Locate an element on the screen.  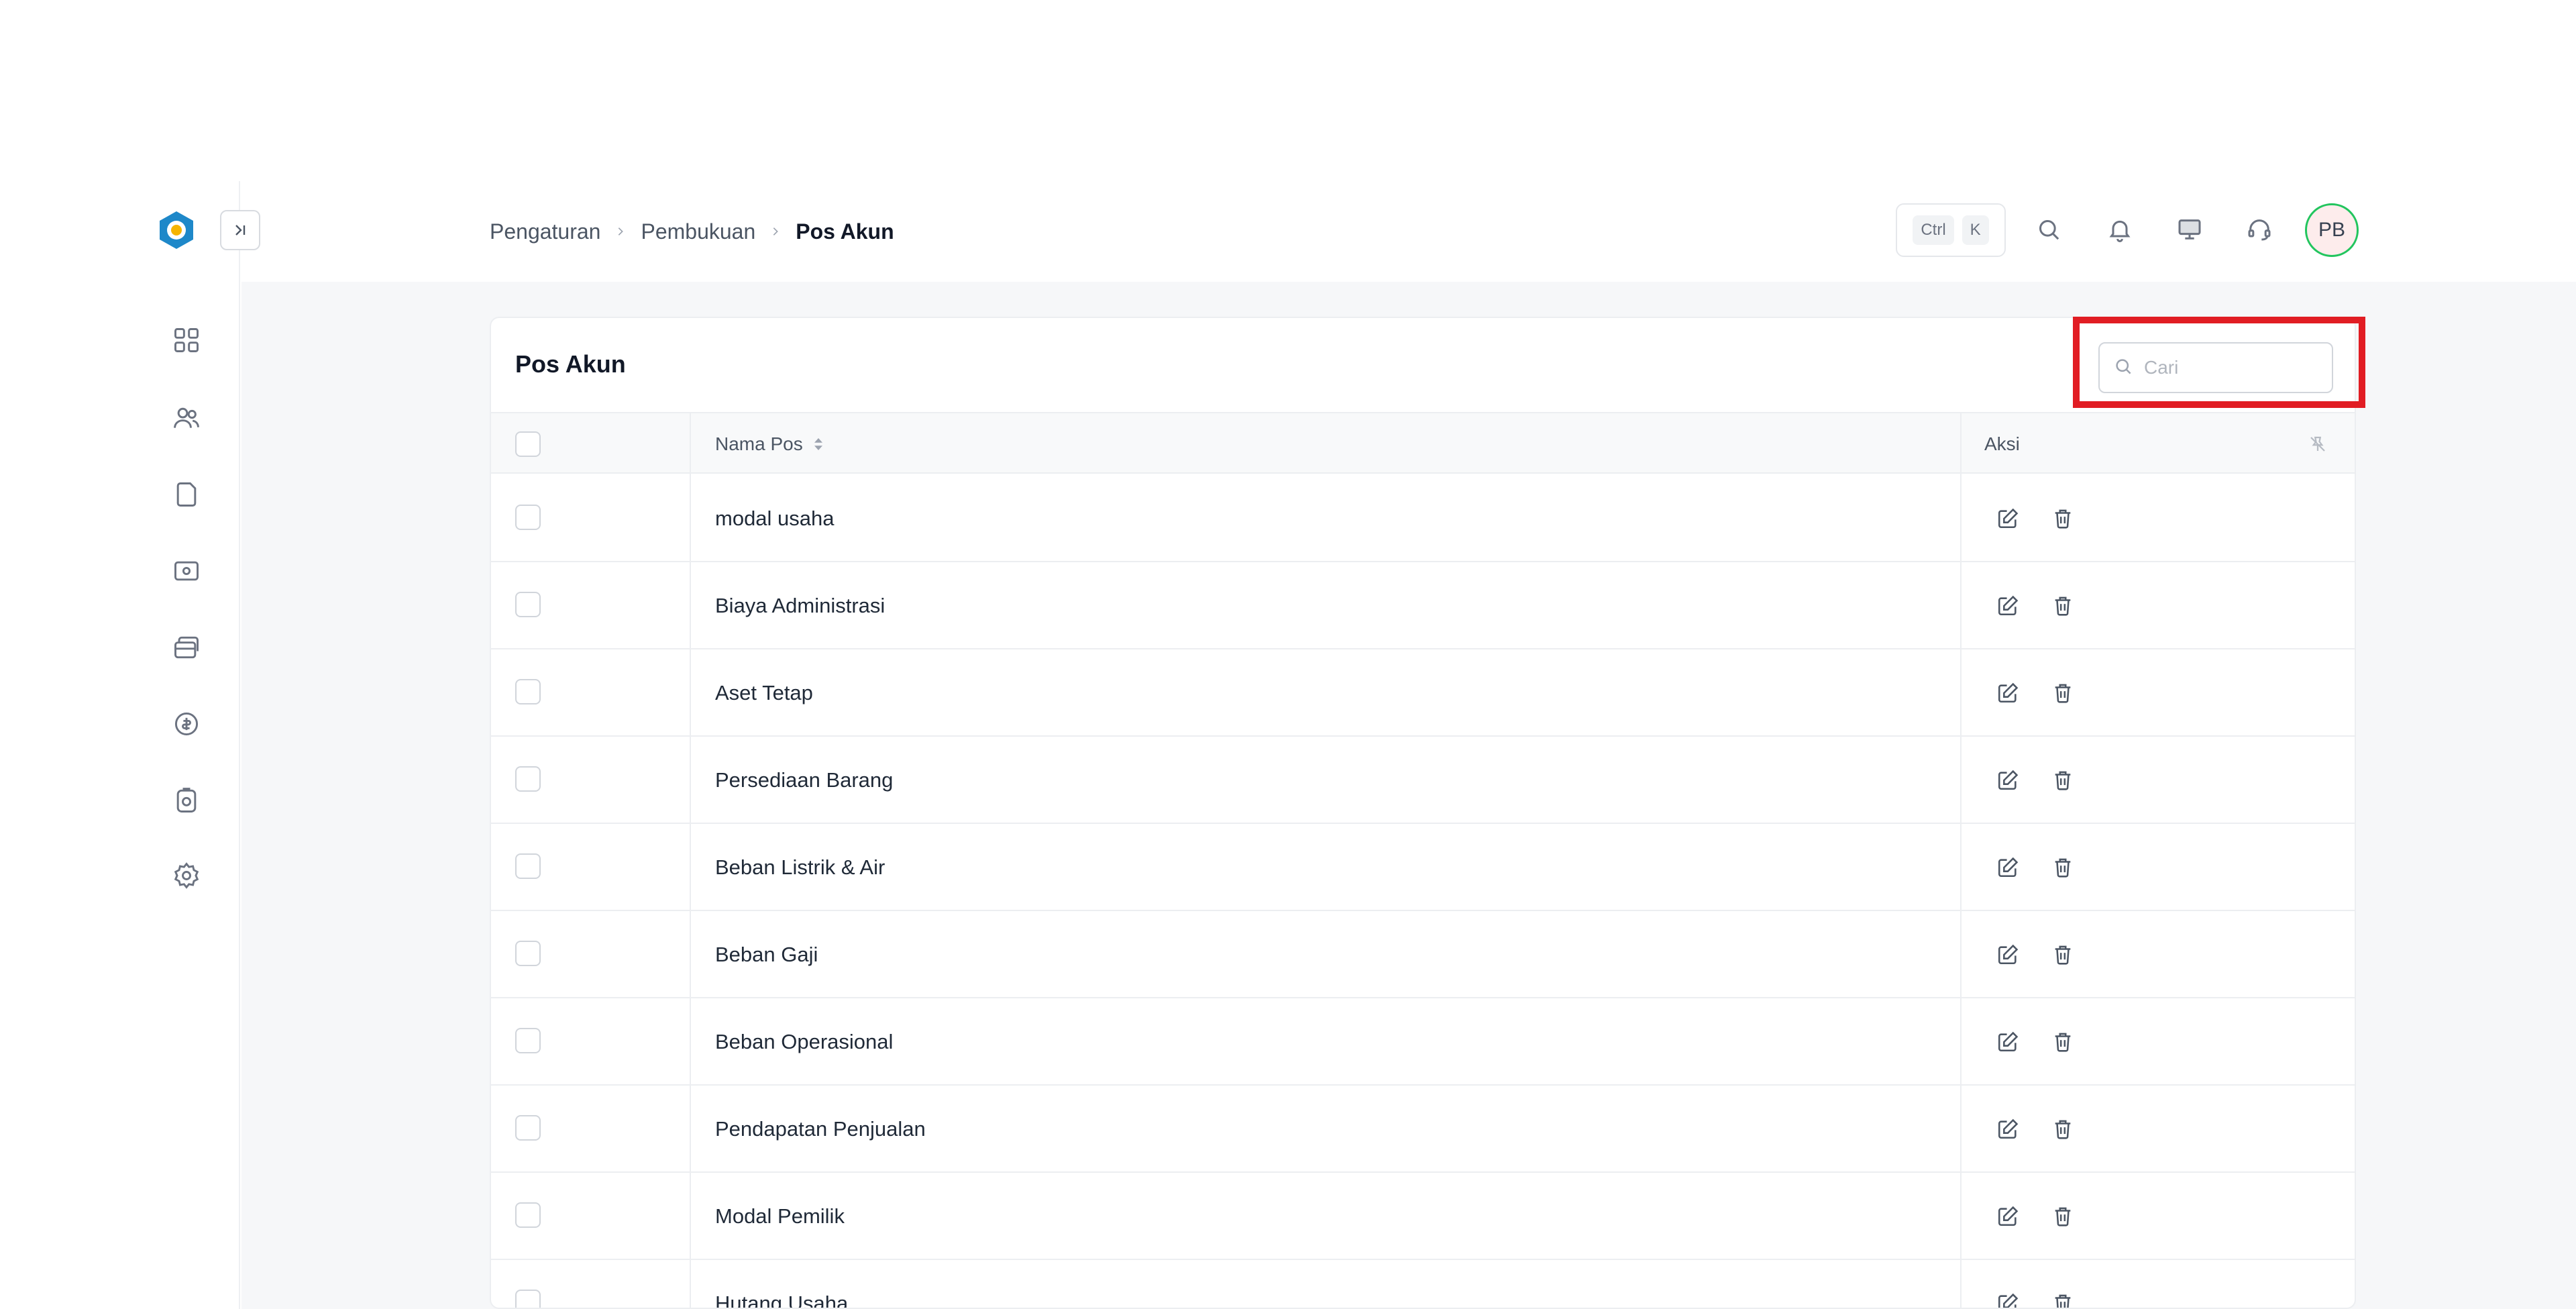
monitor-icon is located at coordinates (2189, 229).